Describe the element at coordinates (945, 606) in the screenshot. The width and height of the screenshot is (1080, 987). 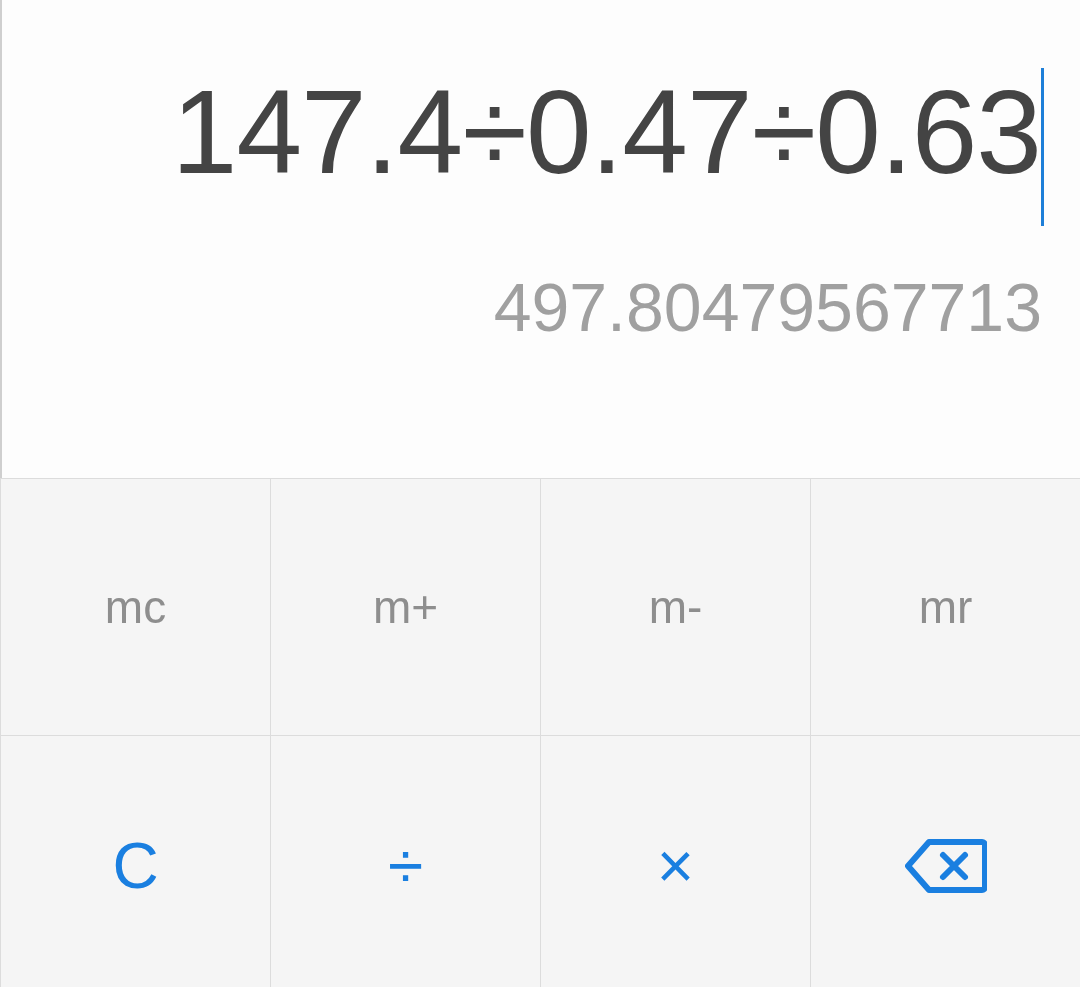
I see `memory-key: mr` at that location.